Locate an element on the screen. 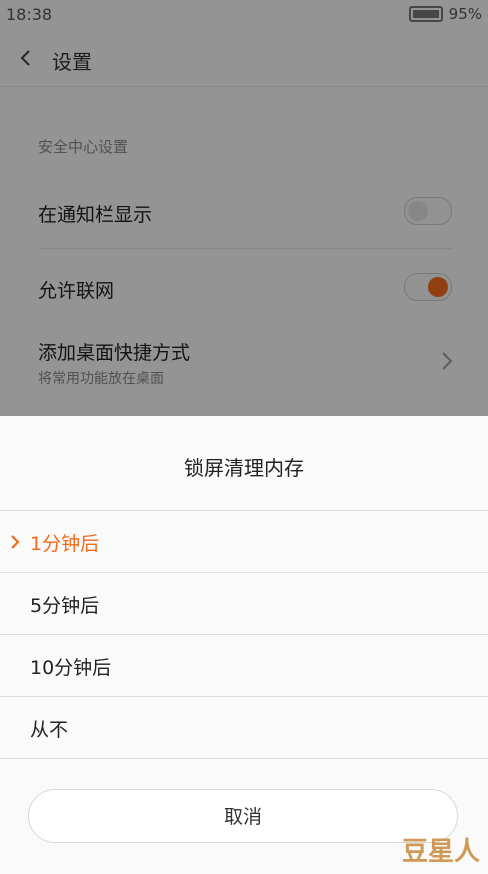 This screenshot has width=488, height=874. option-label: 从不 is located at coordinates (49, 730).